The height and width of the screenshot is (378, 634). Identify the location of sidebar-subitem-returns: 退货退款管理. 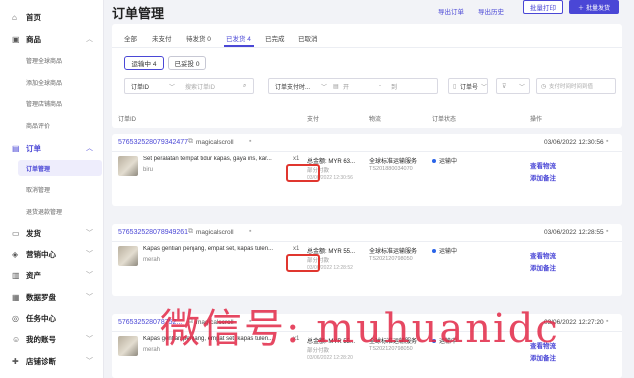
(44, 211).